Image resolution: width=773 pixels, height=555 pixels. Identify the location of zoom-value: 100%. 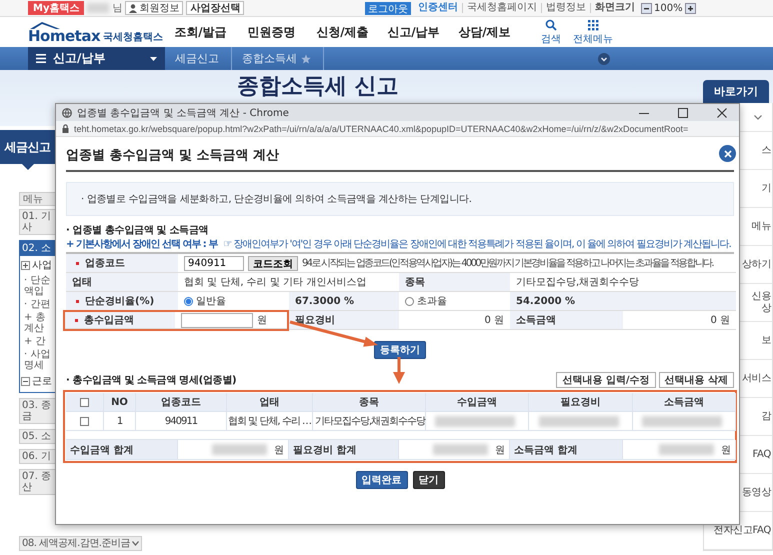
(668, 8).